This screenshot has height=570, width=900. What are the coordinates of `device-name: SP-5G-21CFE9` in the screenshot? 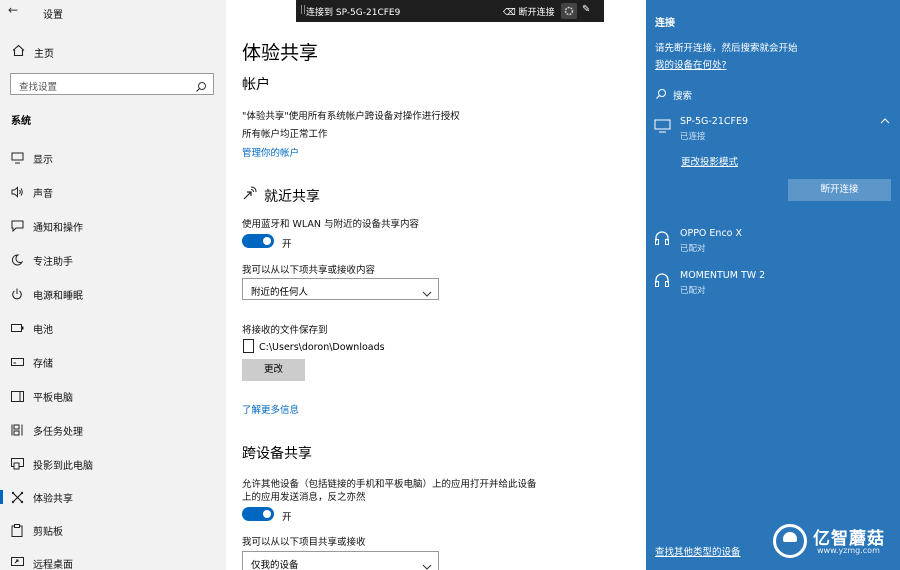 It's located at (714, 121).